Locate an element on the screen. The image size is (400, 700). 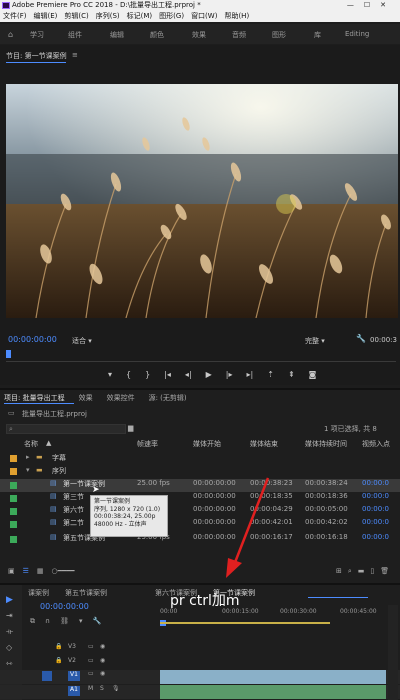
annotation-text: pr ctrl加m is located at coordinates (205, 601).